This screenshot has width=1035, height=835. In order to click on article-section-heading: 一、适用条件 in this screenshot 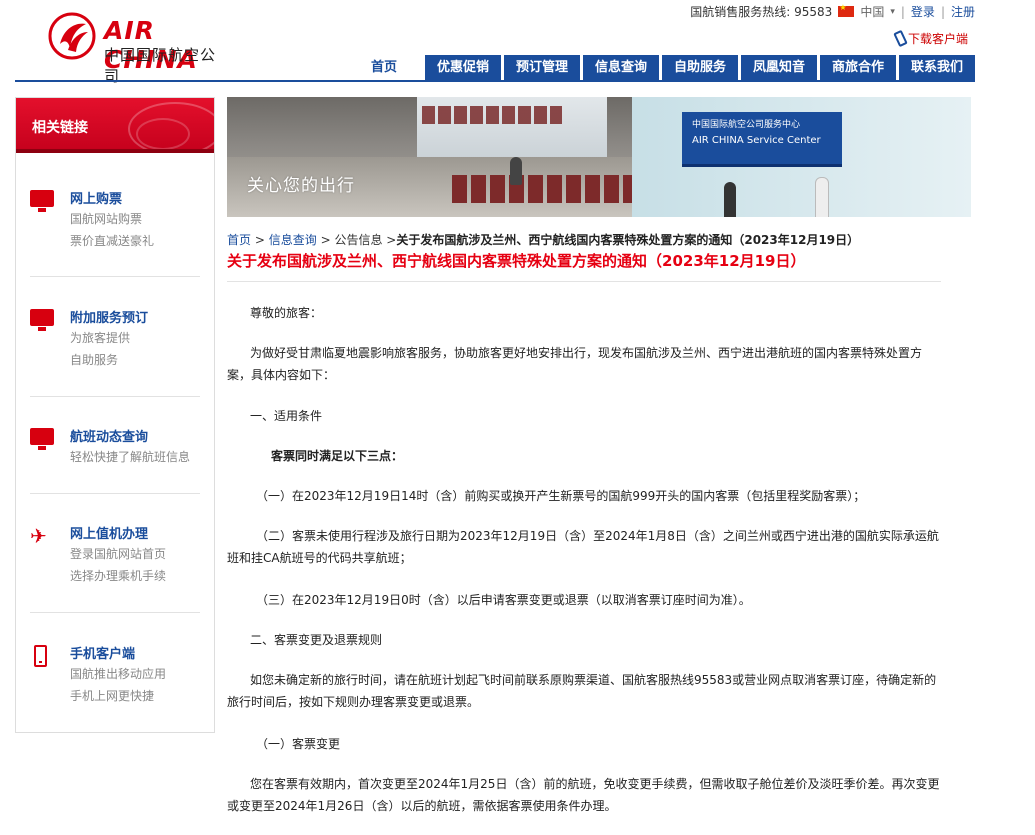, I will do `click(286, 416)`.